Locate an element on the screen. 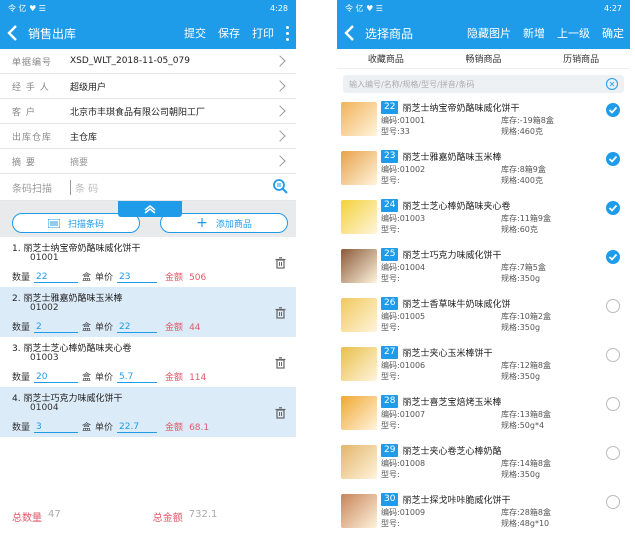 The height and width of the screenshot is (546, 635). product-name: 丽芝士巧克力味威化饼干 is located at coordinates (452, 256).